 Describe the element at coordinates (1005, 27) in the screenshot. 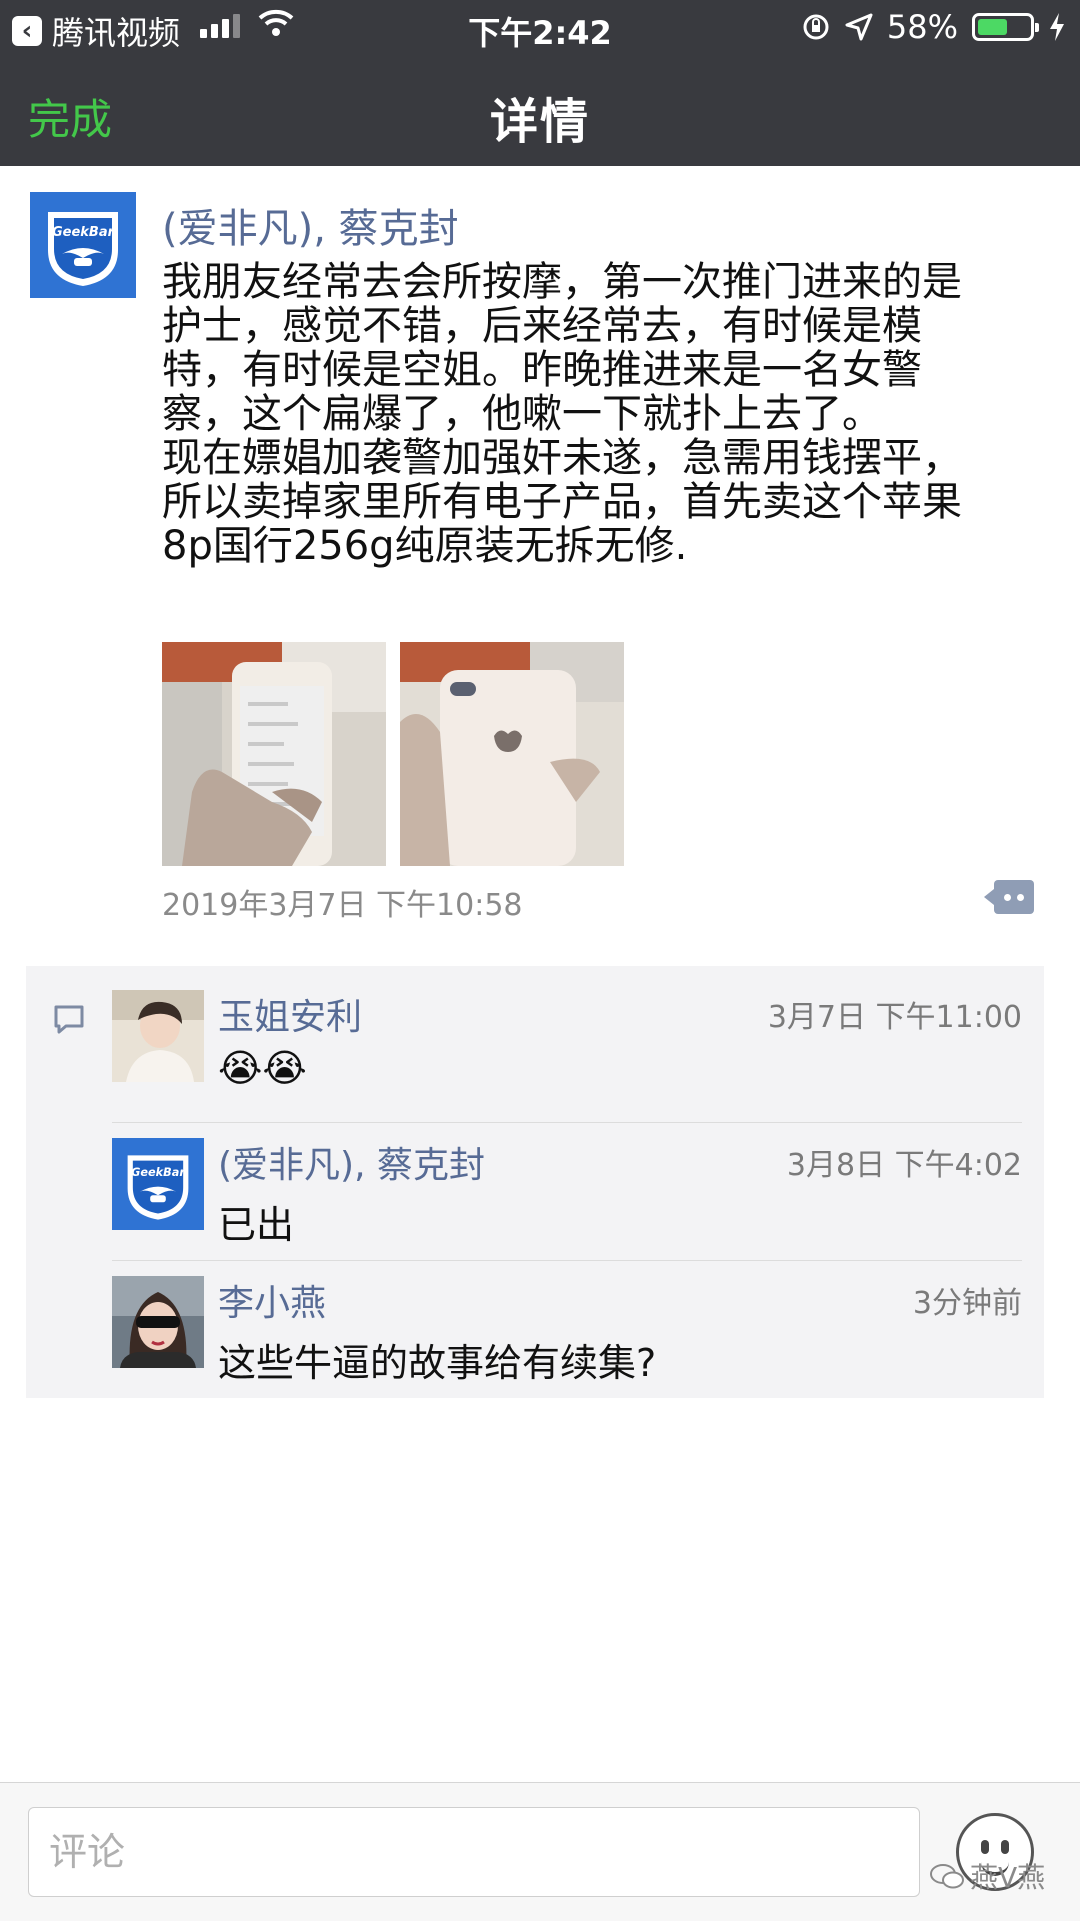

I see `battery-icon` at that location.